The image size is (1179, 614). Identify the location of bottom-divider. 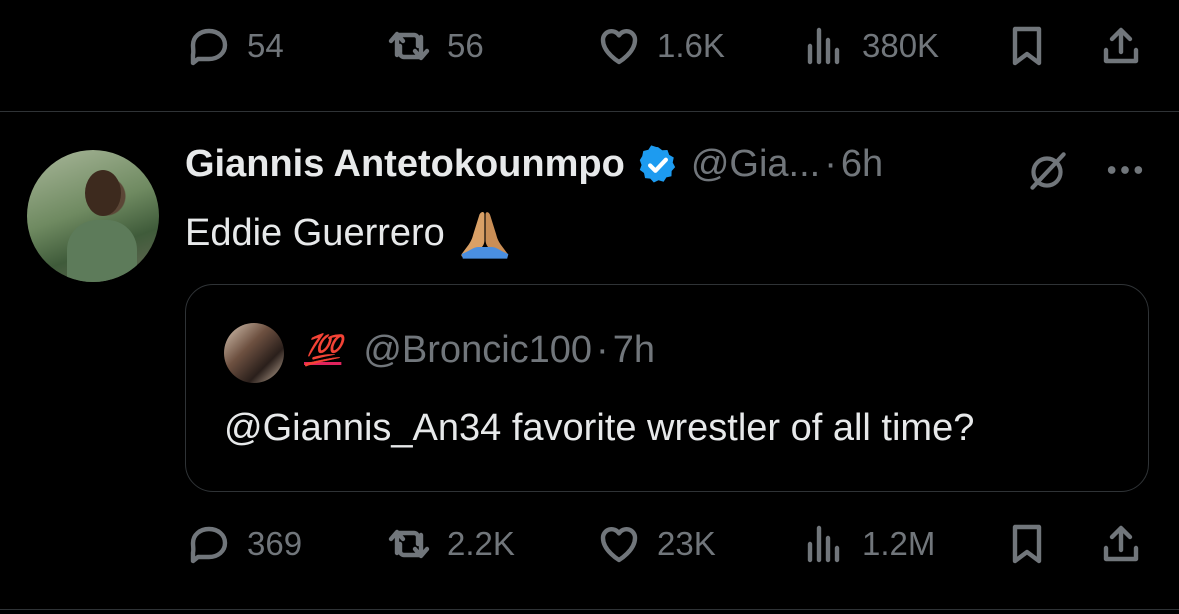
(589, 609).